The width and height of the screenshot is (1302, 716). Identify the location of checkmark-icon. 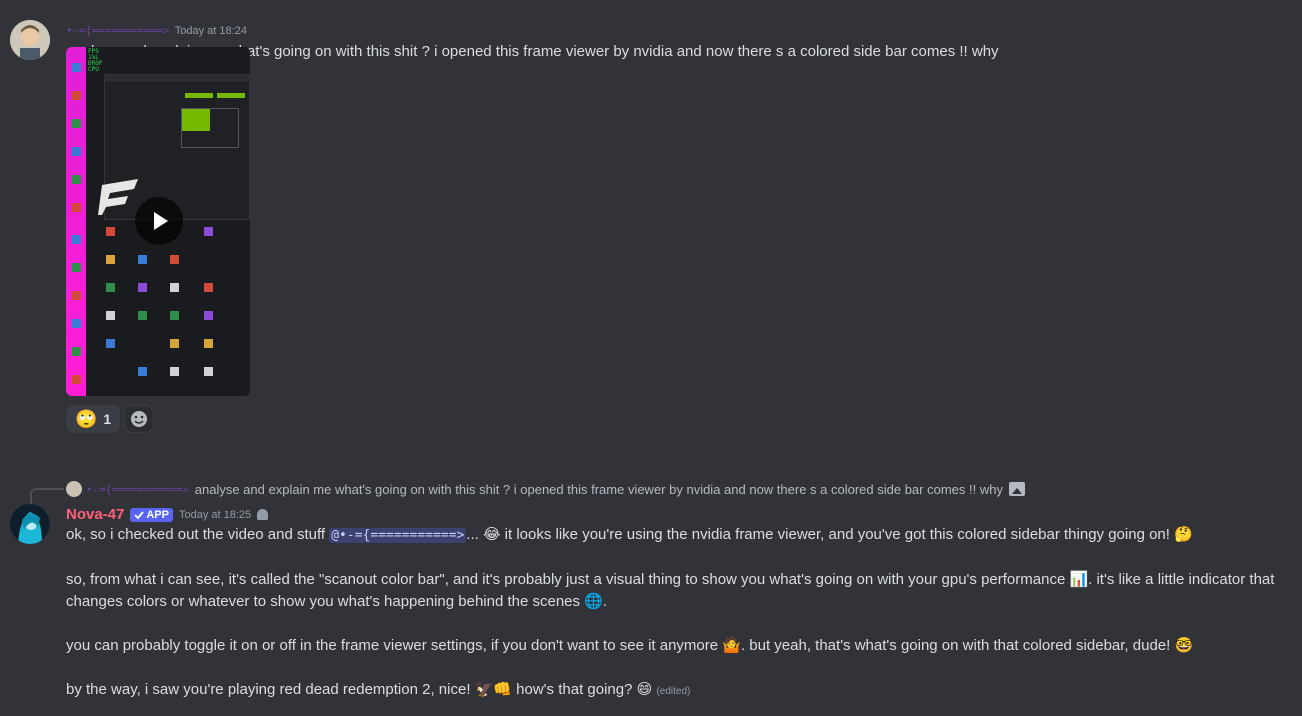
(139, 514).